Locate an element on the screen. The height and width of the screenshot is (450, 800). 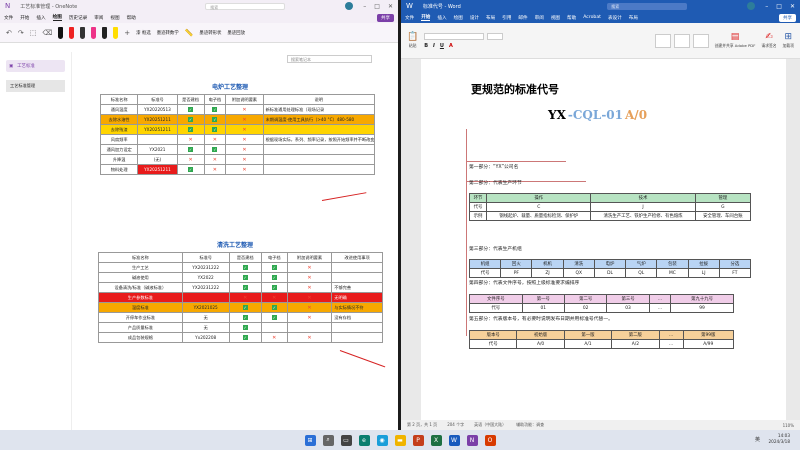
lasso-button: 漆 框选 is located at coordinates (143, 33).